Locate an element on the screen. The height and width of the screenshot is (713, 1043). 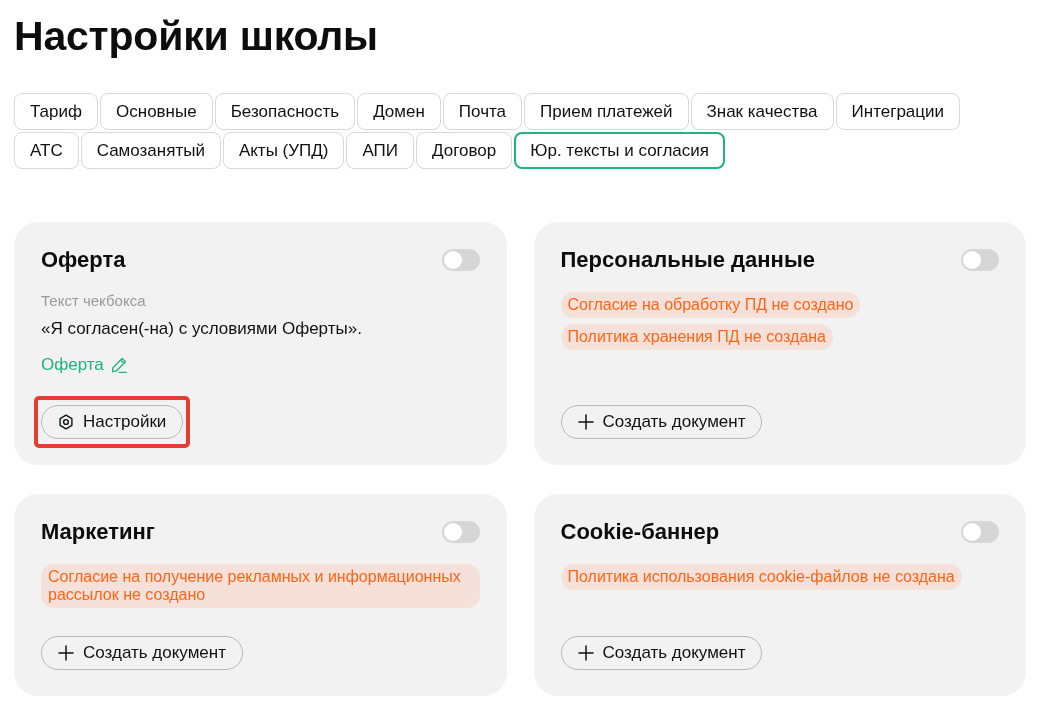
settings-tab: Почта is located at coordinates (482, 111).